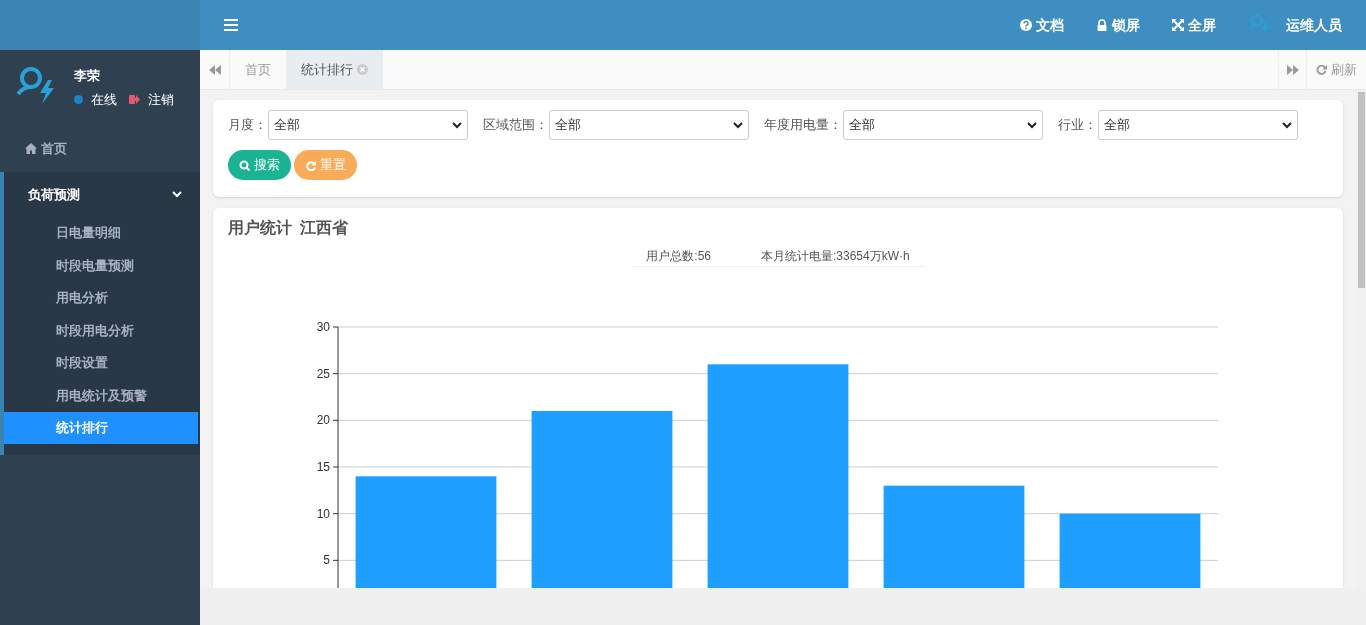 This screenshot has width=1366, height=625. Describe the element at coordinates (323, 467) in the screenshot. I see `axis-tick-label: 15` at that location.